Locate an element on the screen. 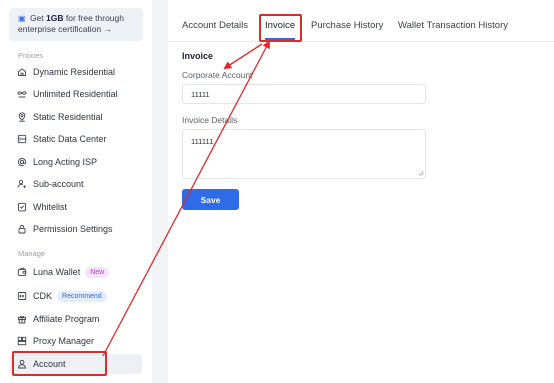 The image size is (554, 383). invoice-details-textarea: 111111 is located at coordinates (304, 154).